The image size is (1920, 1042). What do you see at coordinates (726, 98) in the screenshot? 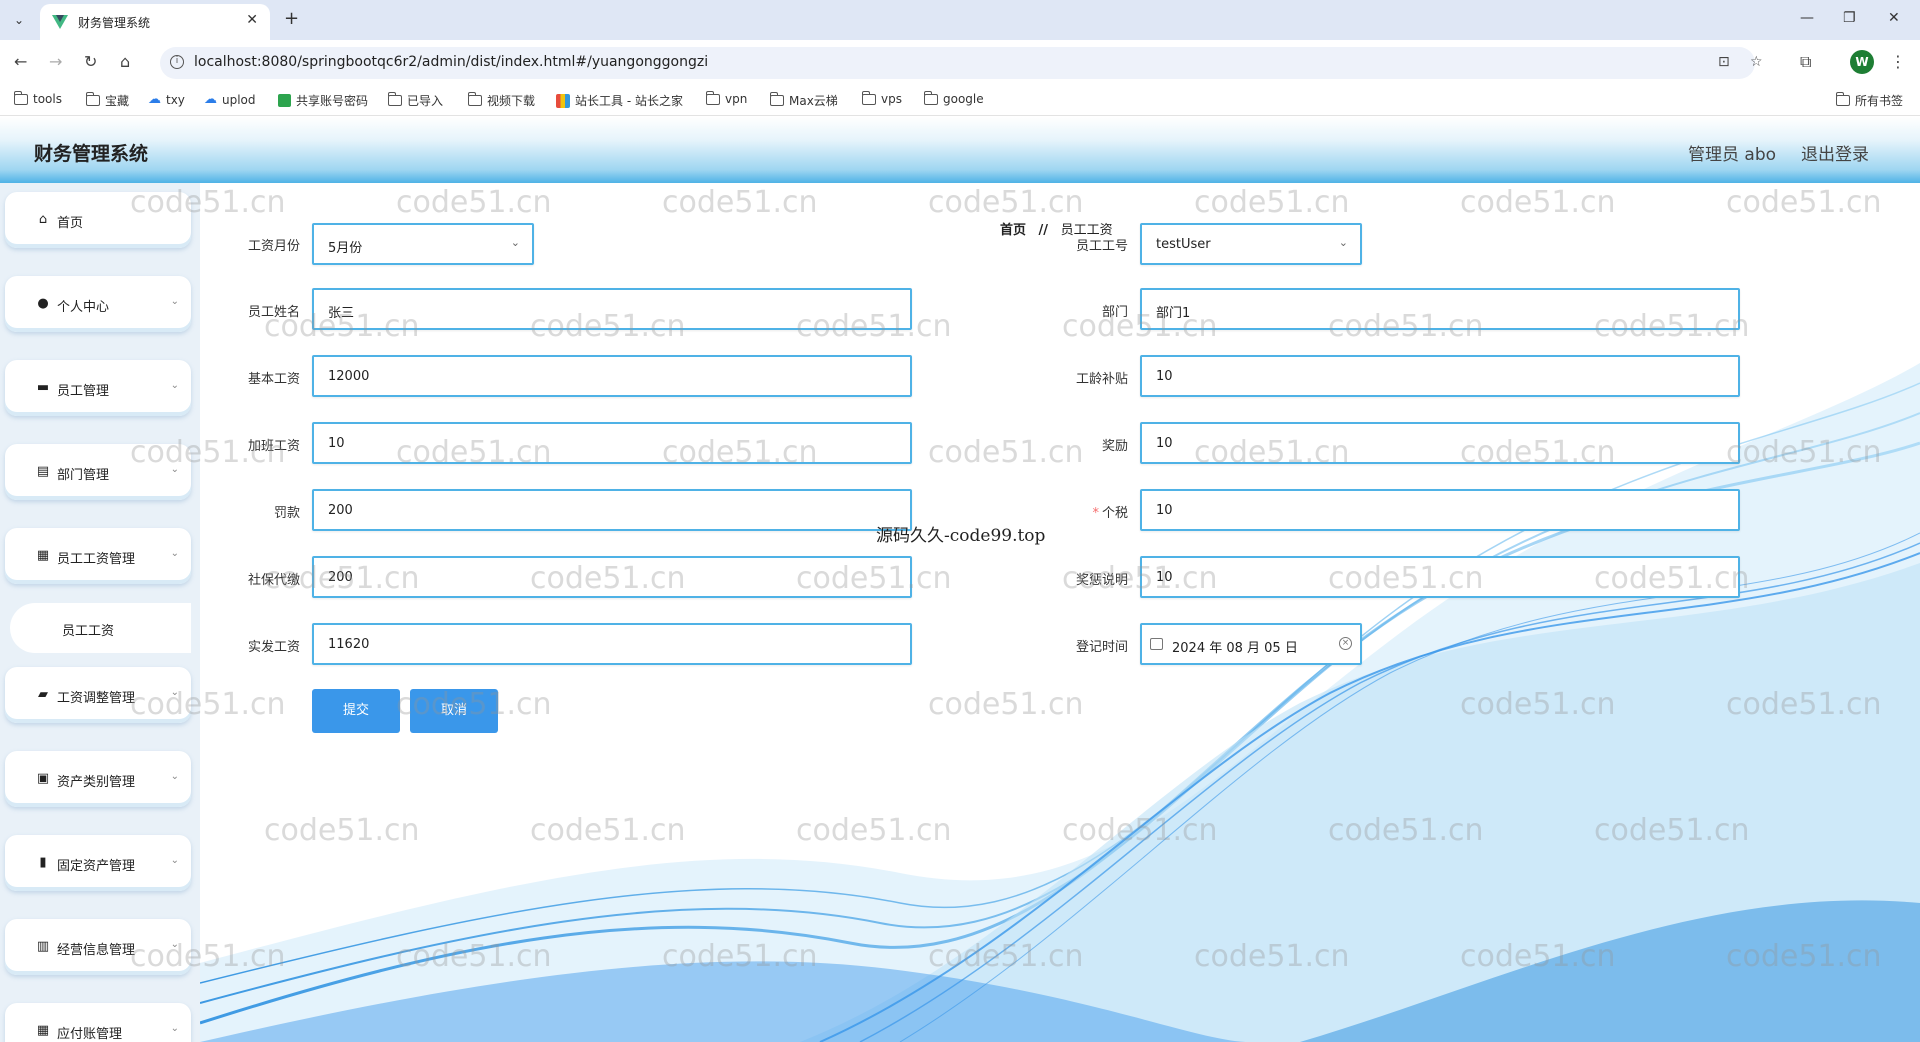
I see `bookmark-item: vpn` at bounding box center [726, 98].